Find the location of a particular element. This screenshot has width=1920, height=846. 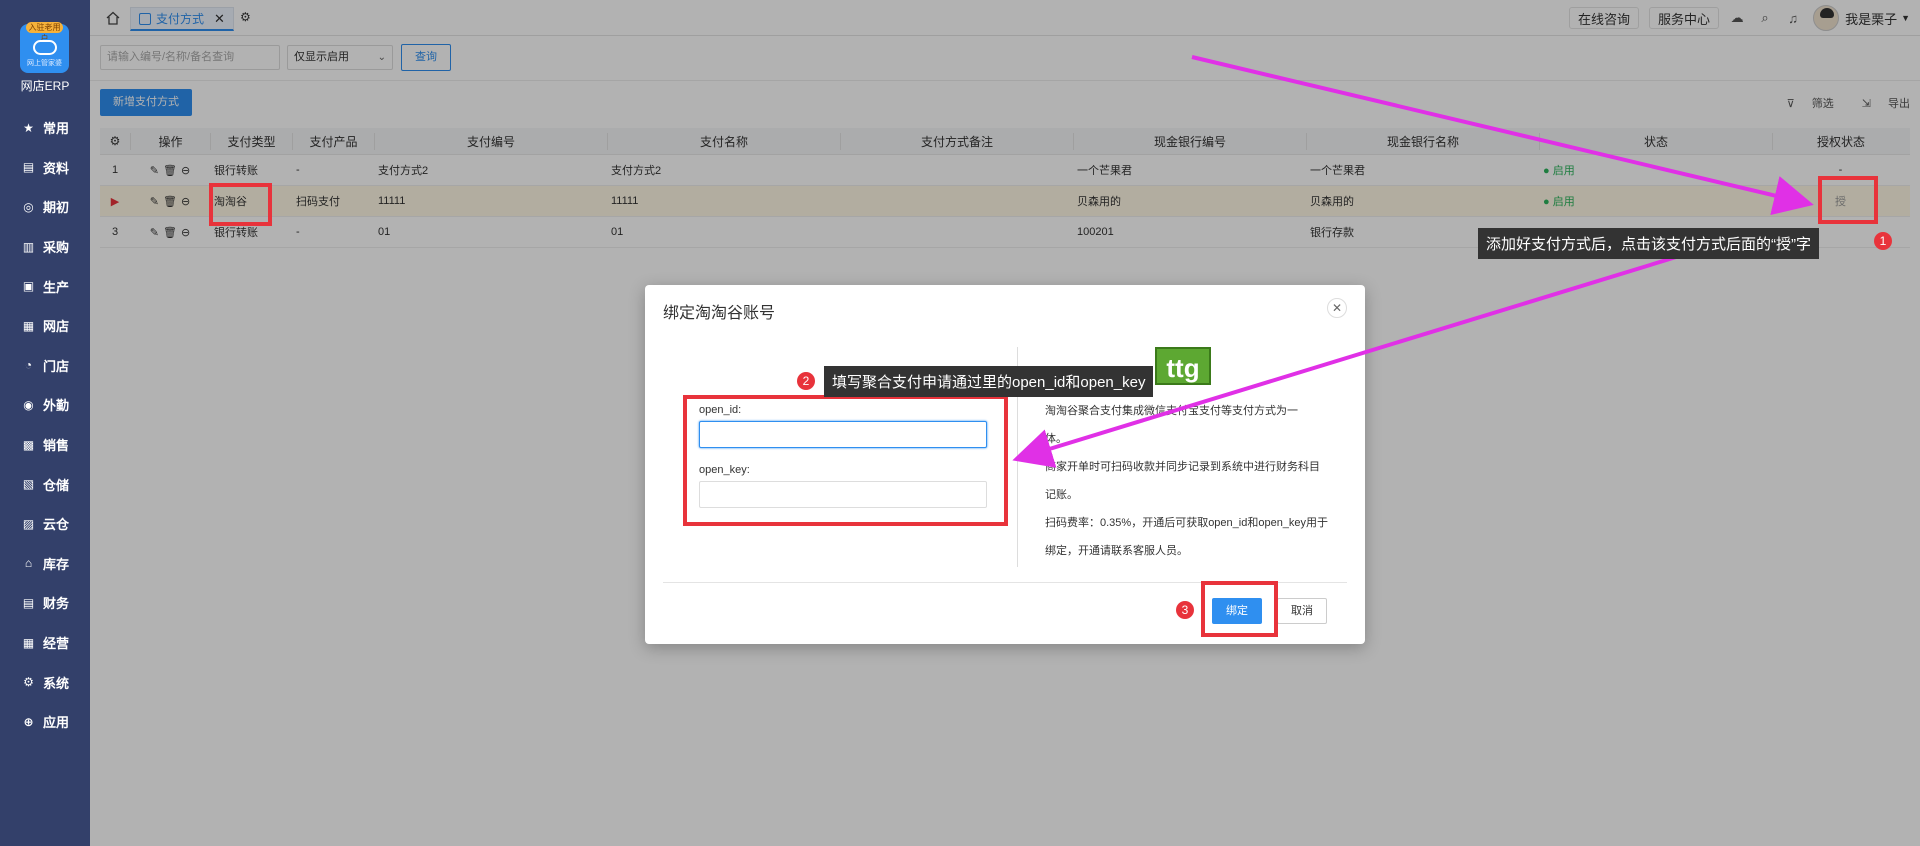

production-icon: ▣ is located at coordinates (28, 286).